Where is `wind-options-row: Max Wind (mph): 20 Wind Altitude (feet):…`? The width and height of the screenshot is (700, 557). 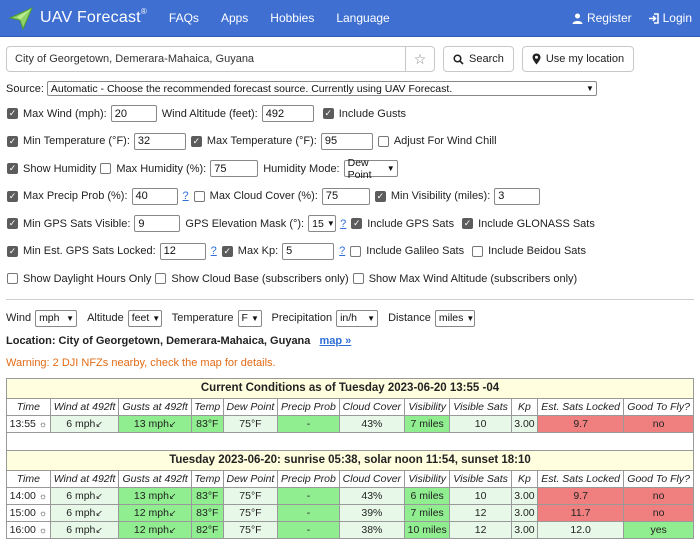 wind-options-row: Max Wind (mph): 20 Wind Altitude (feet):… is located at coordinates (350, 114).